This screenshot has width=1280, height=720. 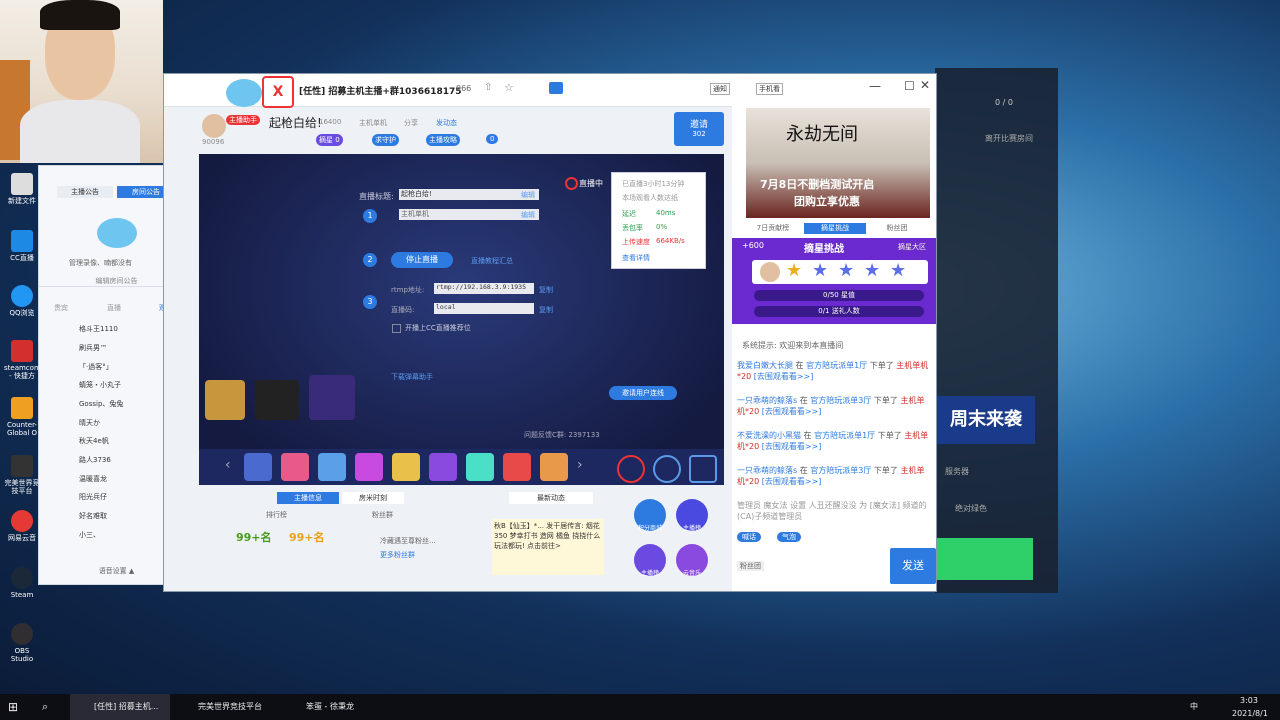 I want to click on more-fan-groups-link: 更多粉丝群, so click(x=397, y=555).